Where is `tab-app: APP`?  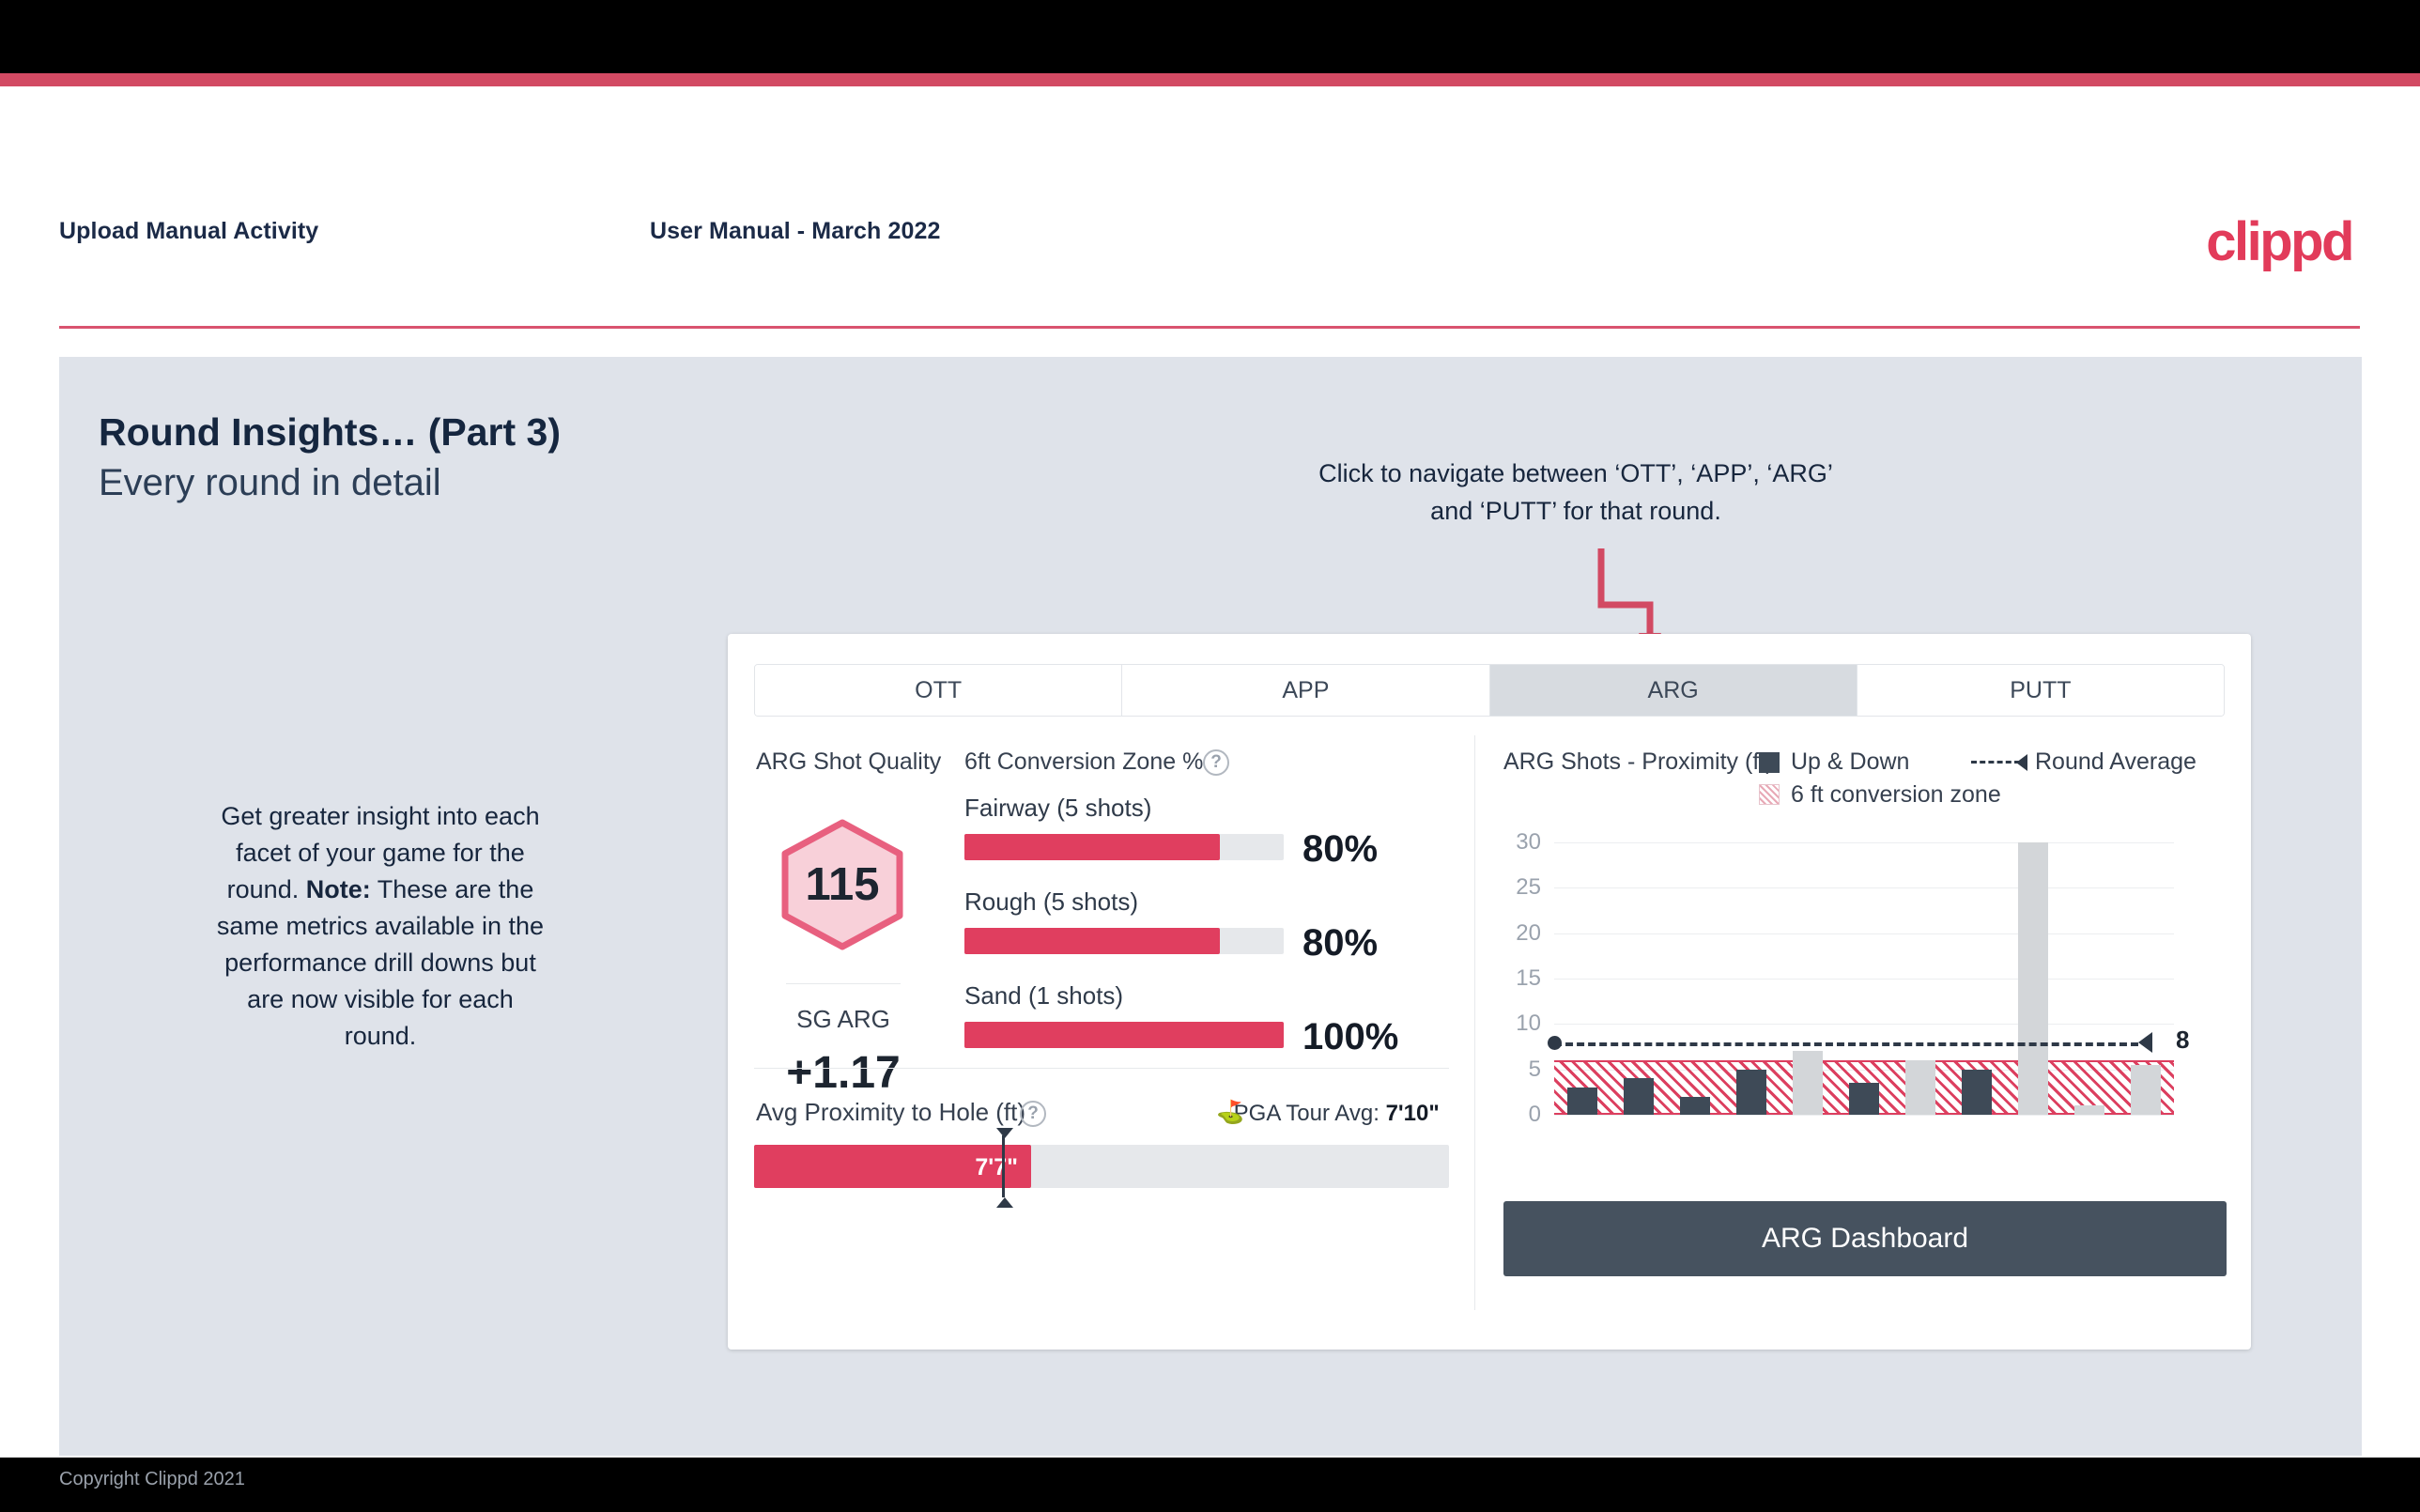
tab-app: APP is located at coordinates (1306, 691).